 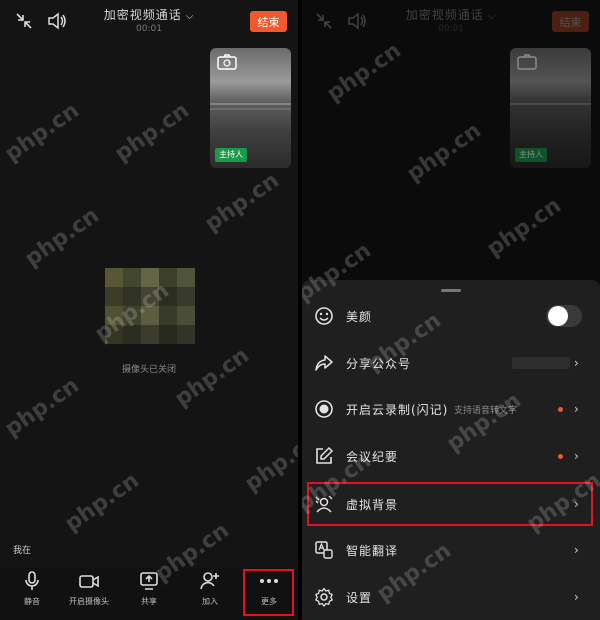 What do you see at coordinates (379, 363) in the screenshot?
I see `menu-item-label: 分享公众号` at bounding box center [379, 363].